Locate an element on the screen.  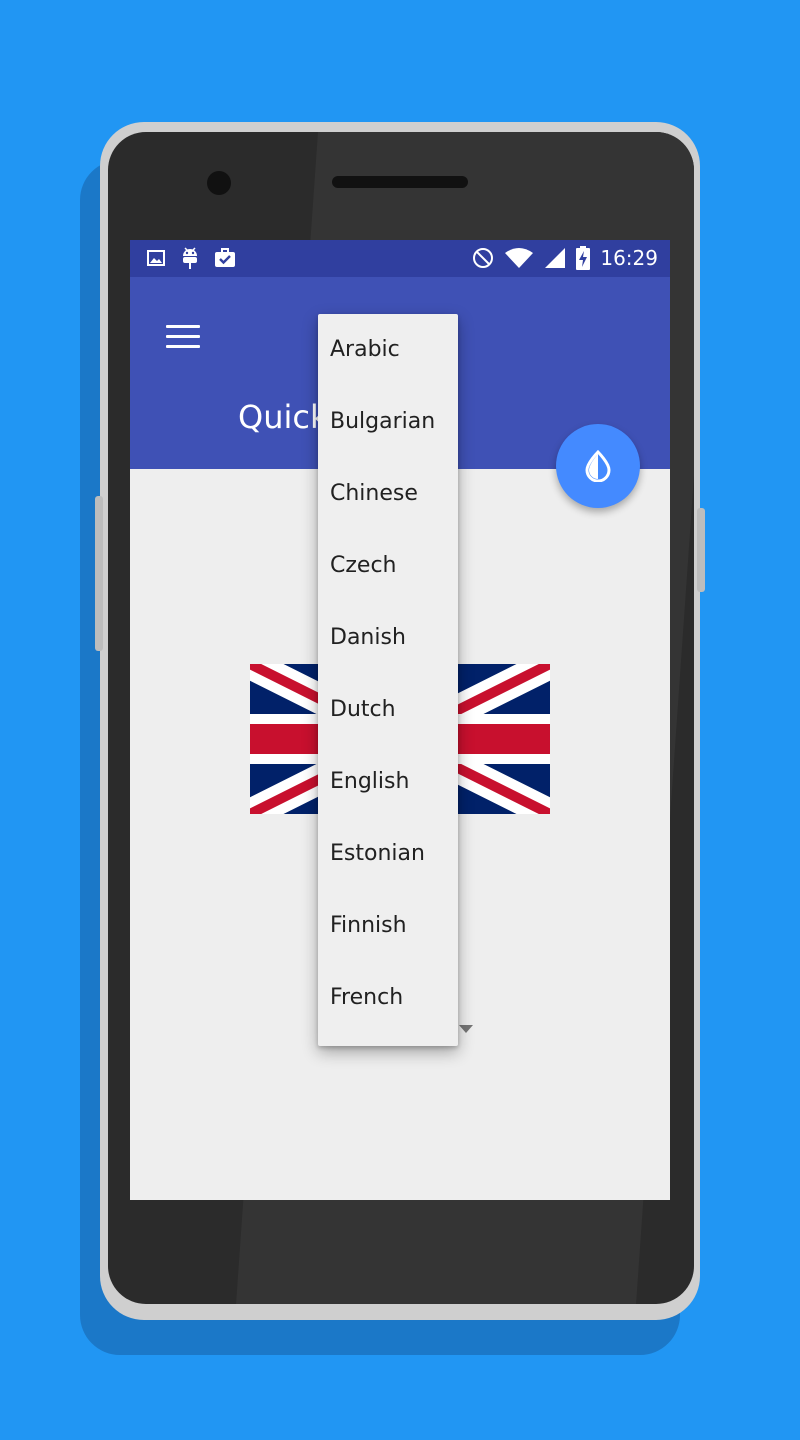
dropdown-item-dutch: Dutch is located at coordinates (388, 710).